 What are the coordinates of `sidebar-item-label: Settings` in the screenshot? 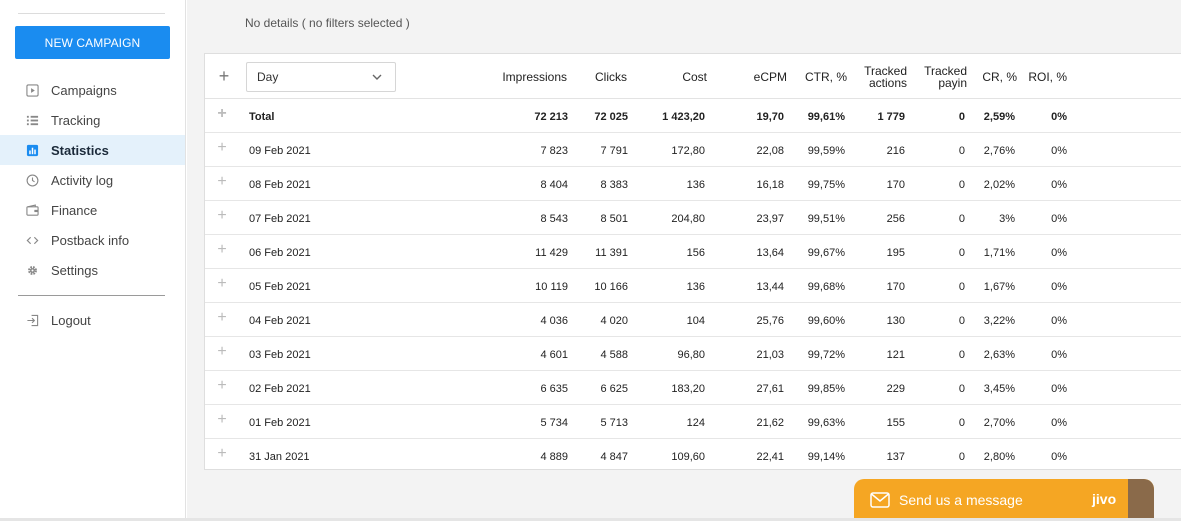 It's located at (74, 270).